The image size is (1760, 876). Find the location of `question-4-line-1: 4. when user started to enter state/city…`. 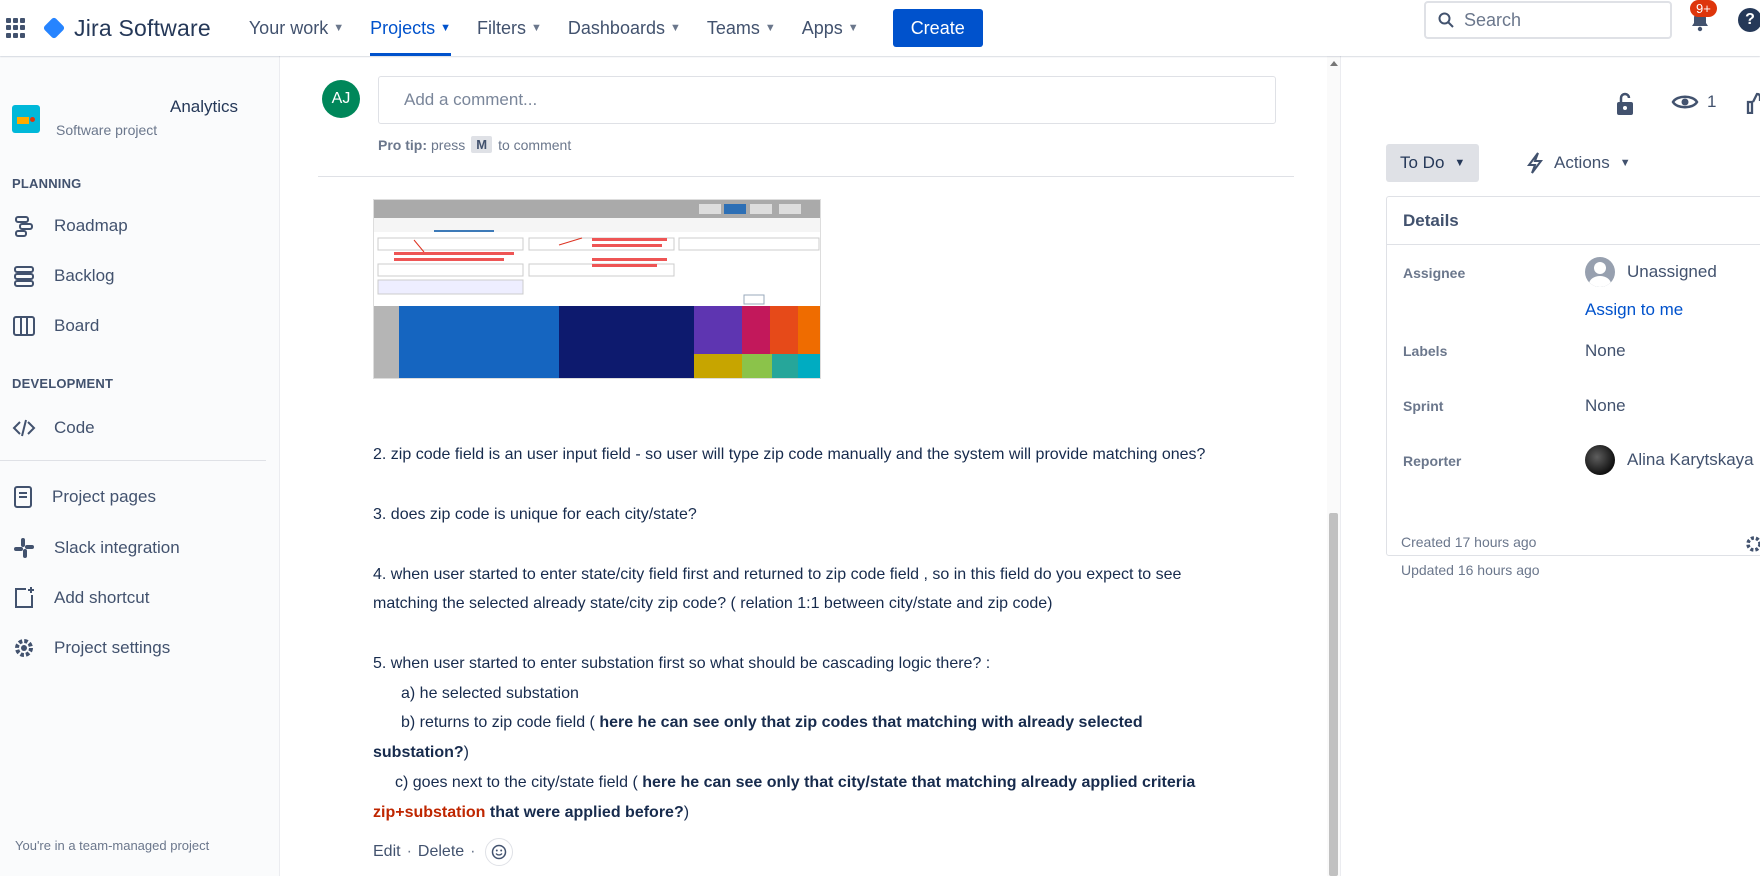

question-4-line-1: 4. when user started to enter state/city… is located at coordinates (777, 574).